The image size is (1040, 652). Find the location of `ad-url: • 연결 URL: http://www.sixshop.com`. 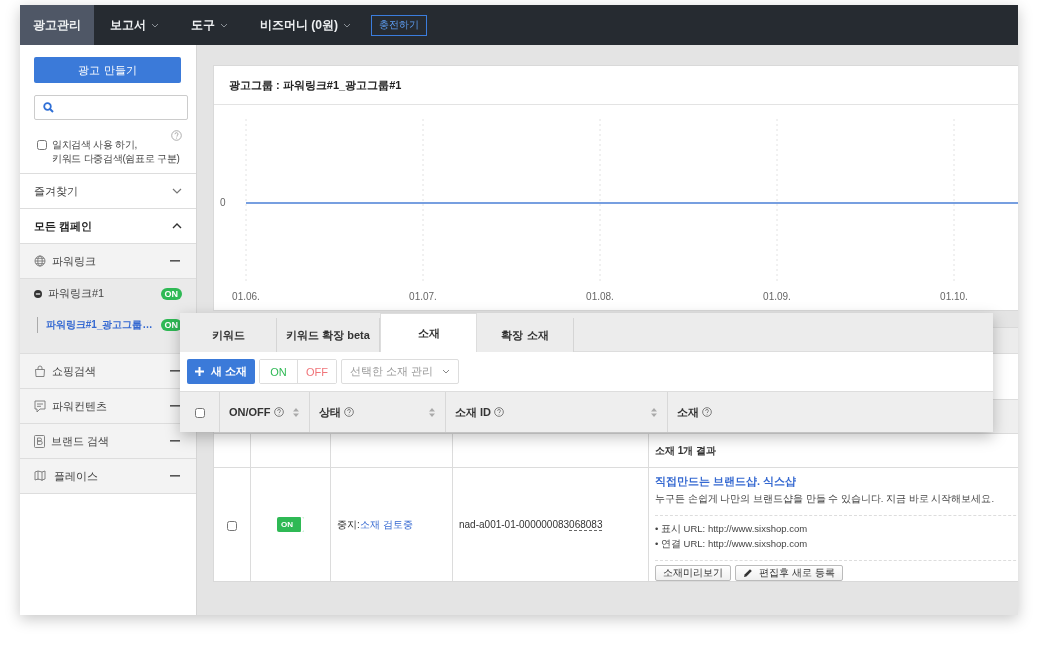

ad-url: • 연결 URL: http://www.sixshop.com is located at coordinates (731, 544).